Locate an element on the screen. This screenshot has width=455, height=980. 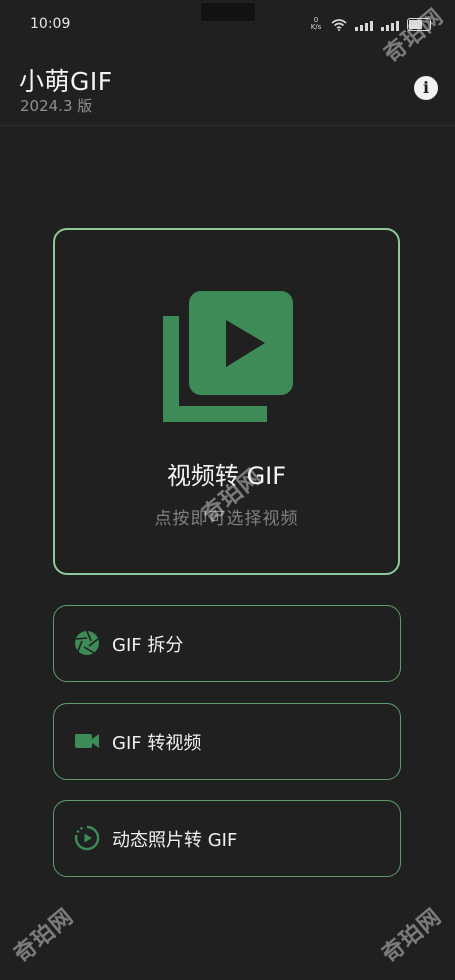
motion-photo-icon is located at coordinates (87, 838).